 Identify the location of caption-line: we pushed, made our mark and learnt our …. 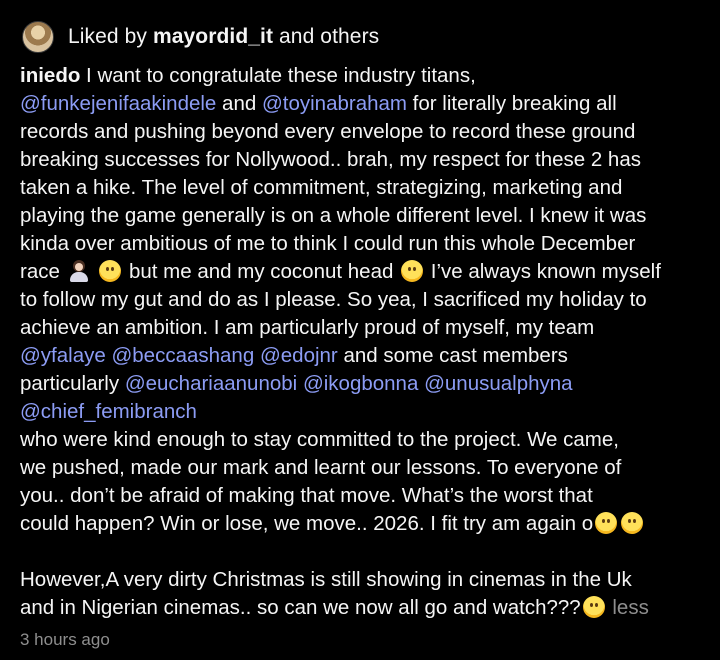
(365, 468).